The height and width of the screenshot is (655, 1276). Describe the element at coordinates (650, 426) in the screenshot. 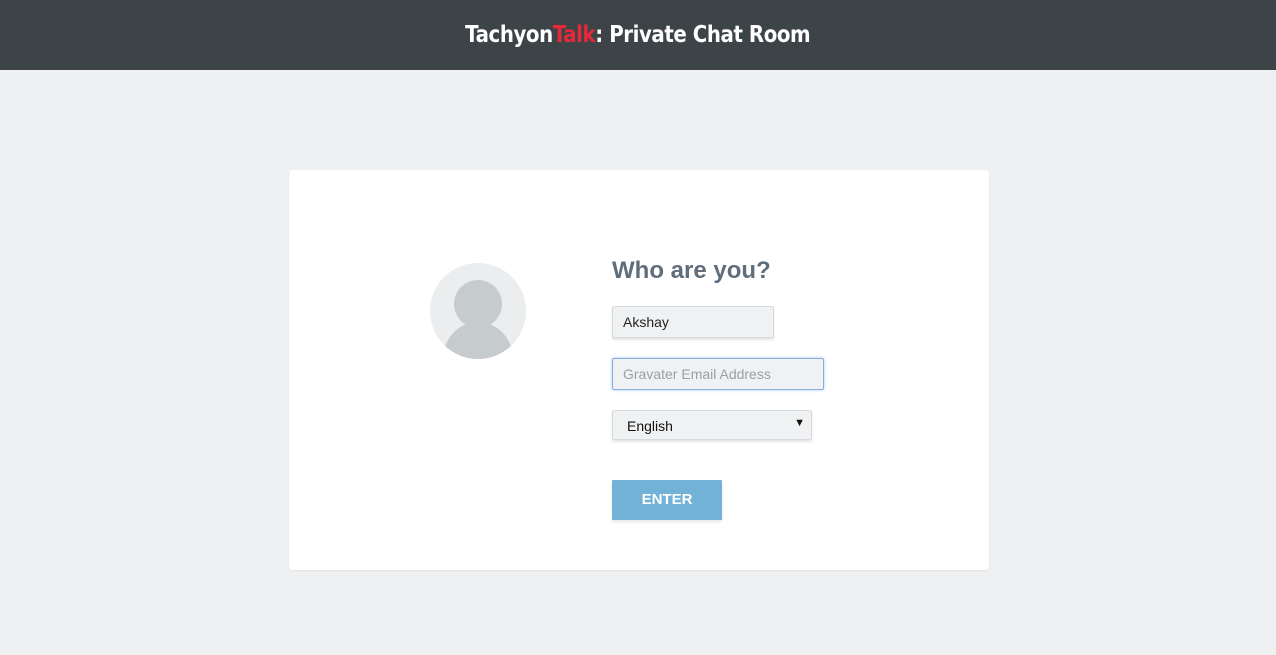

I see `language-select-value: English` at that location.